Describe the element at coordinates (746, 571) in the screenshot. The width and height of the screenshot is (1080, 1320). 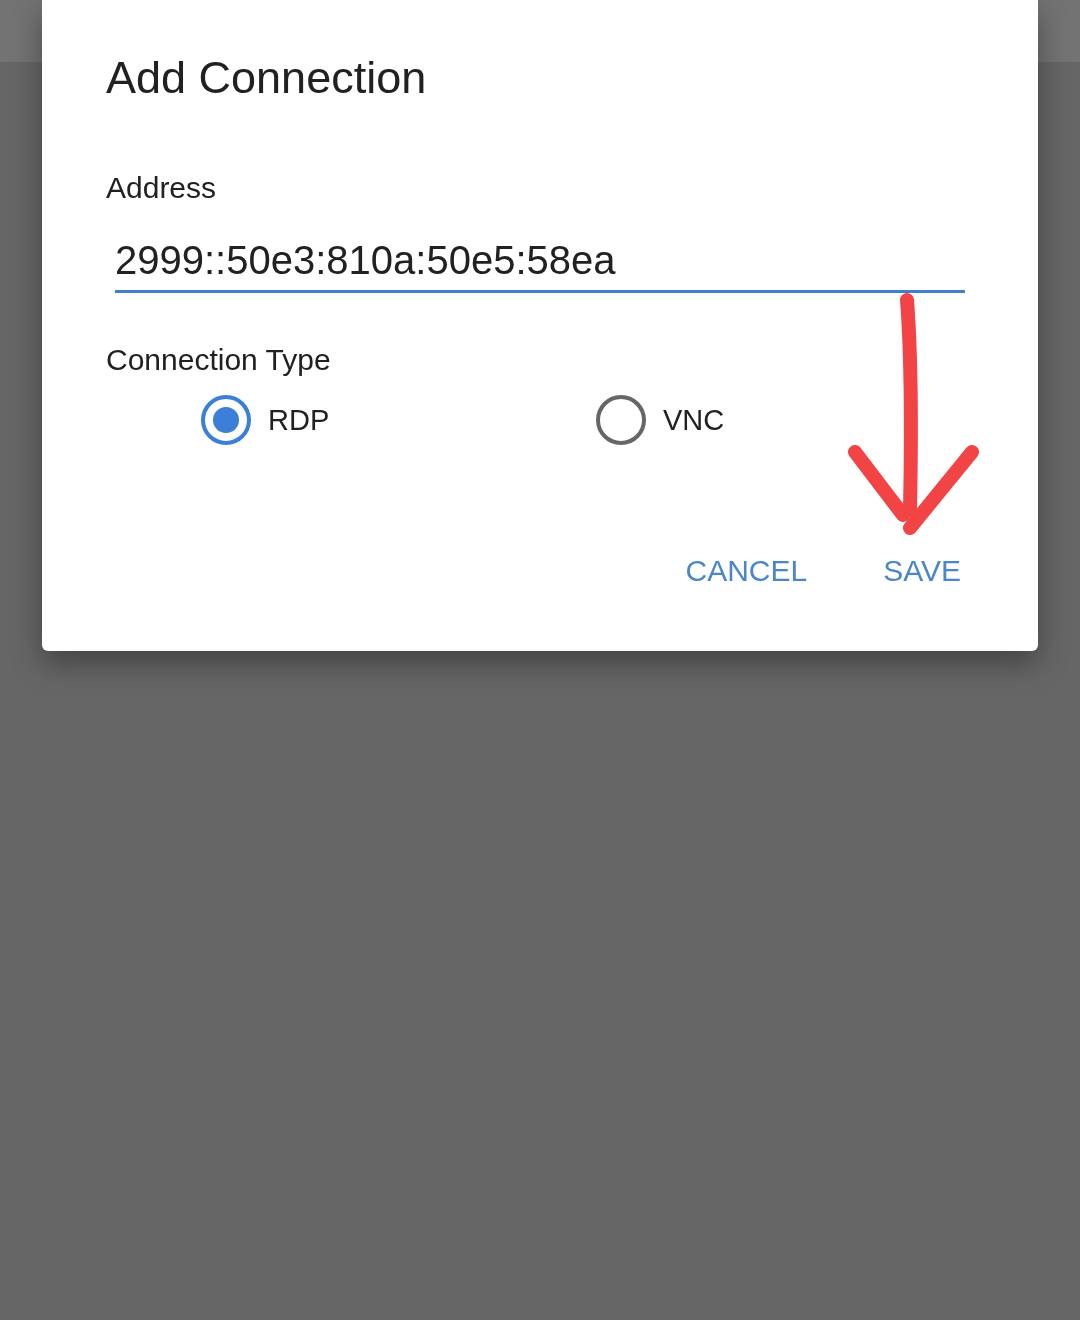
I see `cancel-button: CANCEL` at that location.